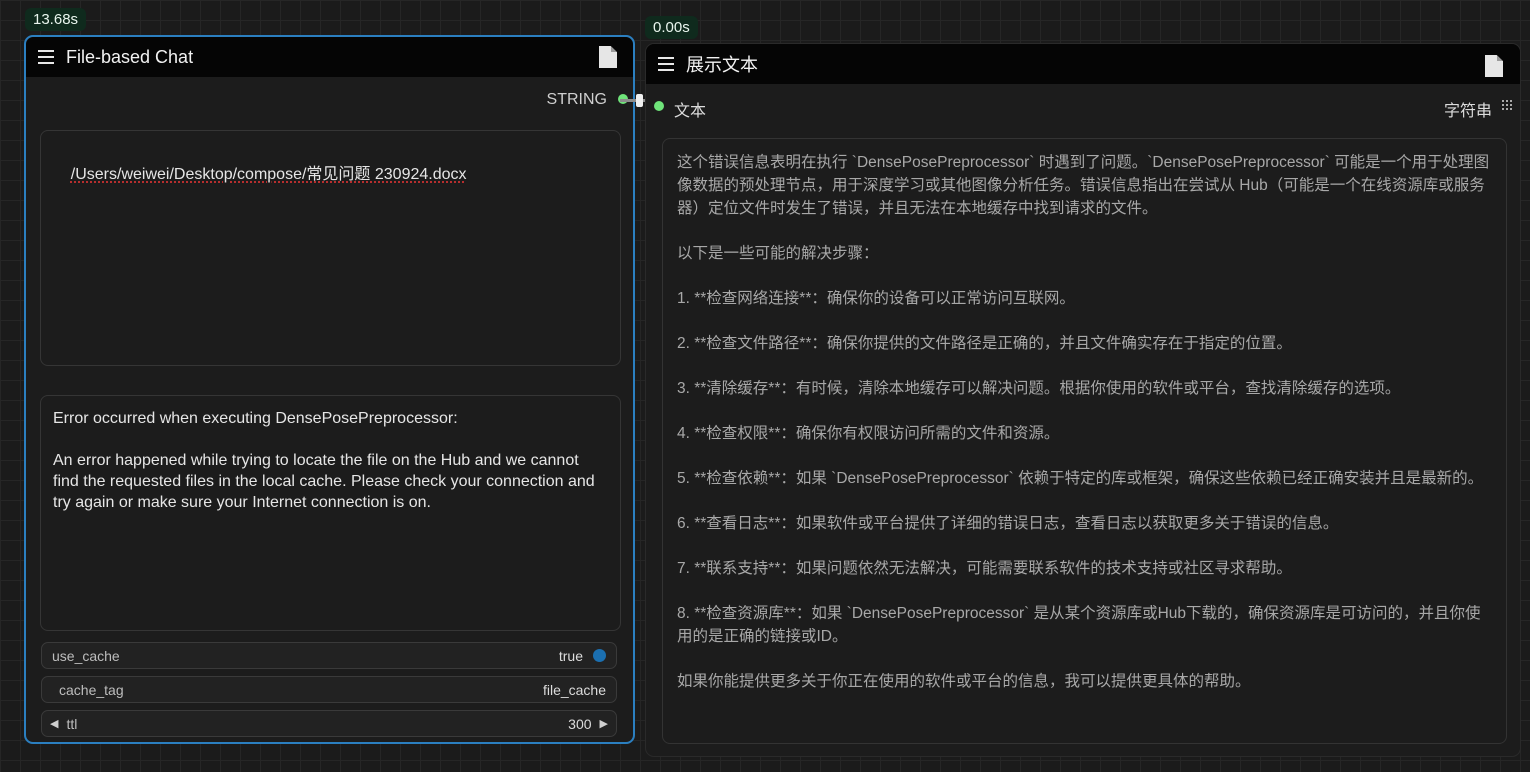  I want to click on input-slot-dot, so click(659, 106).